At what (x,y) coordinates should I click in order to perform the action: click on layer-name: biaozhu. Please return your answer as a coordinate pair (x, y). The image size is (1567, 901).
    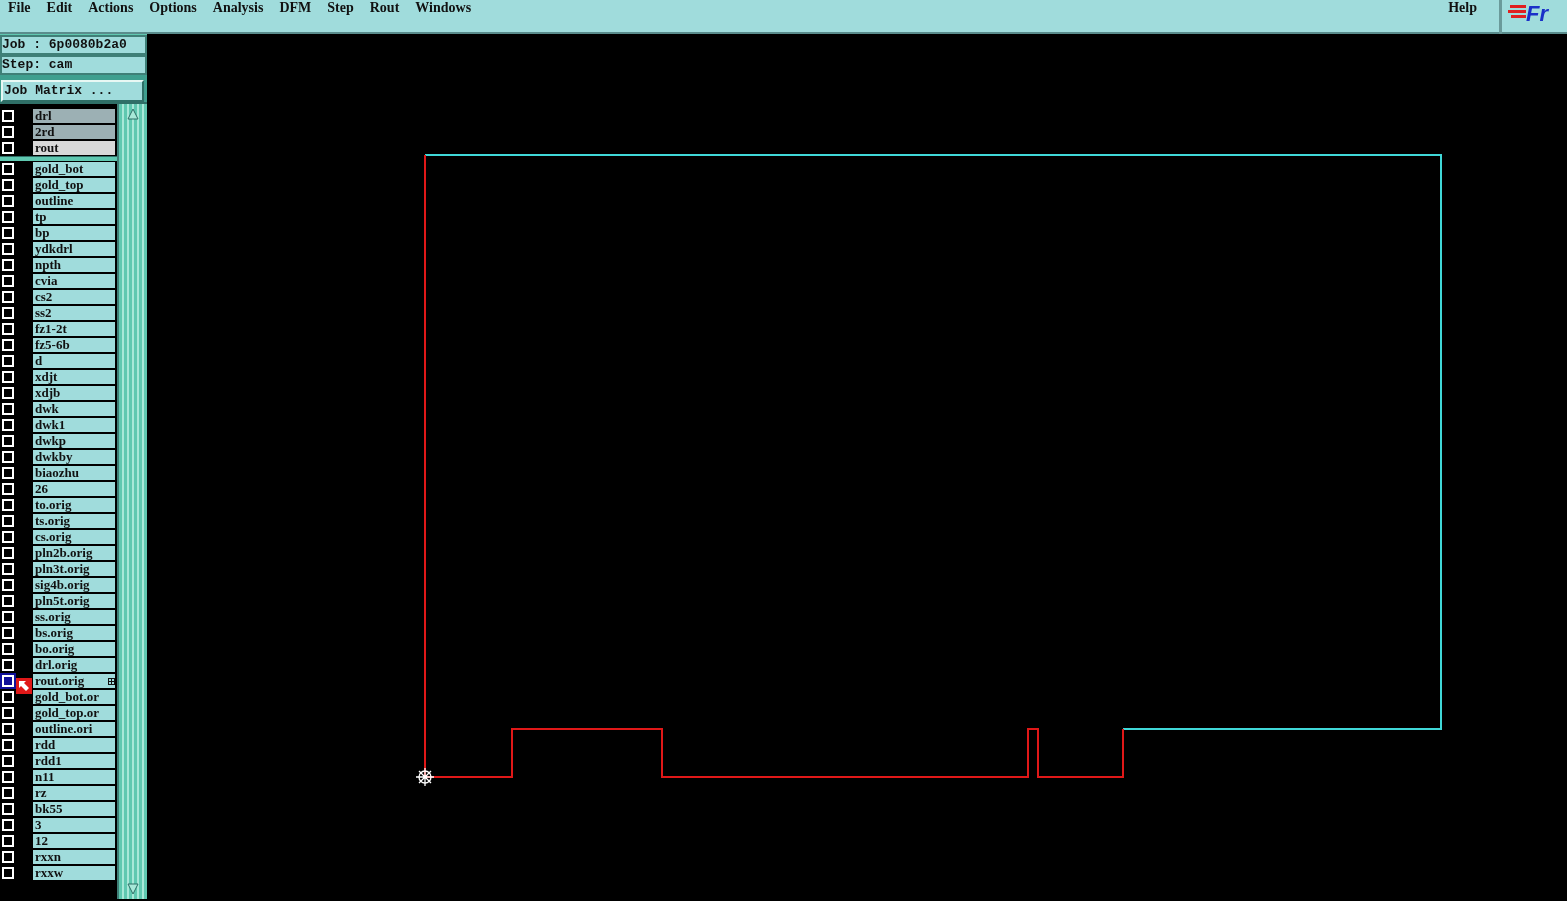
    Looking at the image, I should click on (74, 473).